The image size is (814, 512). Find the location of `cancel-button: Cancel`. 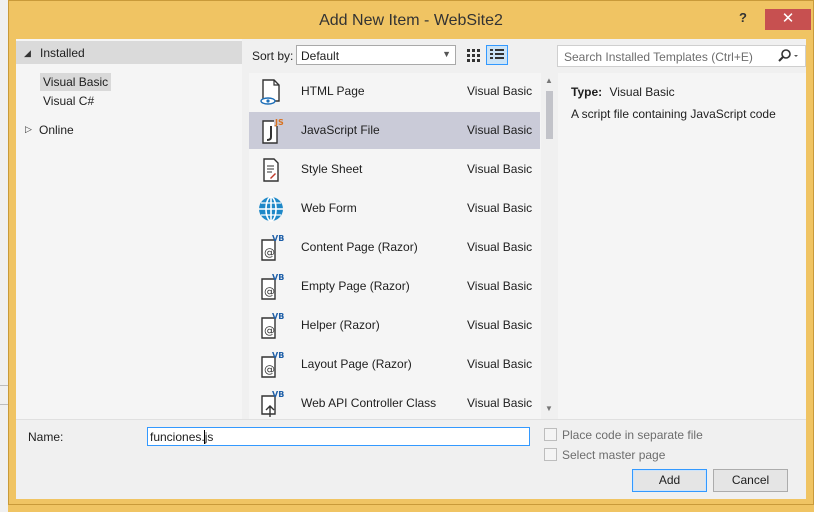

cancel-button: Cancel is located at coordinates (750, 480).